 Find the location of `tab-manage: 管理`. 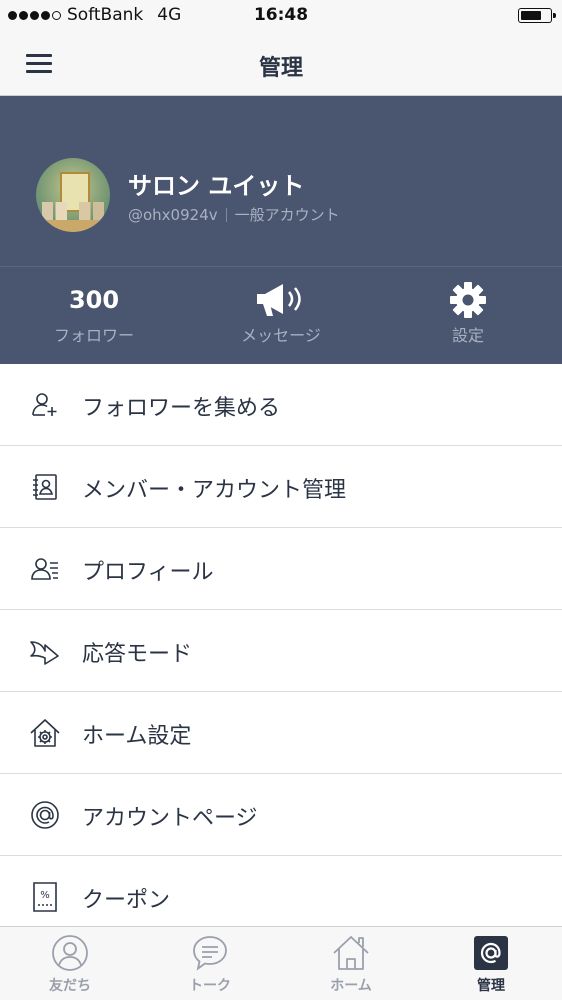

tab-manage: 管理 is located at coordinates (491, 964).